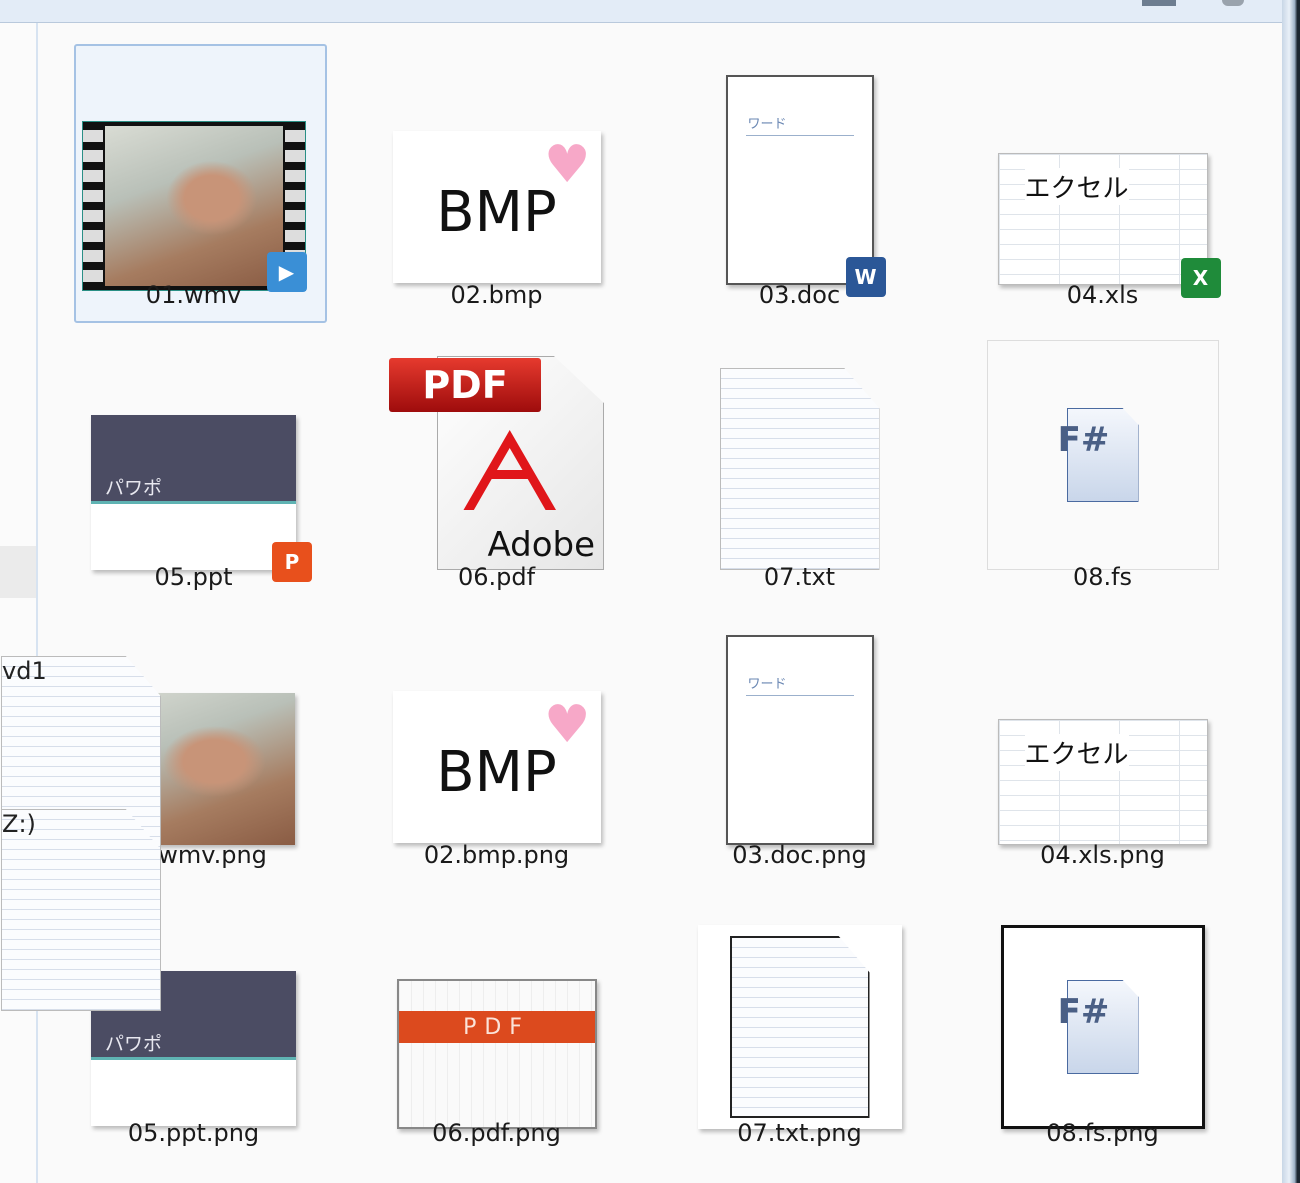 The height and width of the screenshot is (1183, 1300). Describe the element at coordinates (799, 295) in the screenshot. I see `file-name: 03.doc` at that location.